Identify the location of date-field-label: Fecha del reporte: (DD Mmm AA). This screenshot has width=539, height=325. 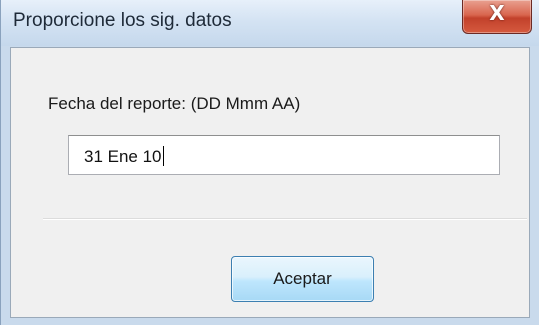
(174, 103).